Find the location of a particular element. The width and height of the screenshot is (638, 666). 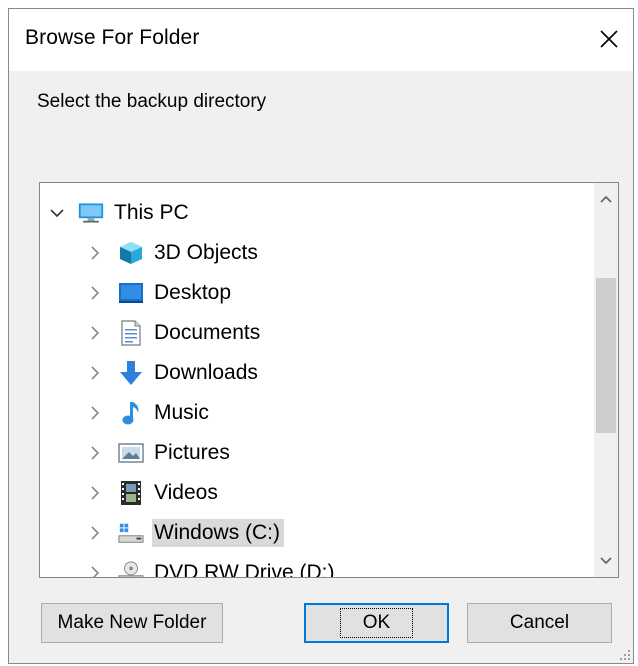

dialog-title: Browse For Folder is located at coordinates (112, 37).